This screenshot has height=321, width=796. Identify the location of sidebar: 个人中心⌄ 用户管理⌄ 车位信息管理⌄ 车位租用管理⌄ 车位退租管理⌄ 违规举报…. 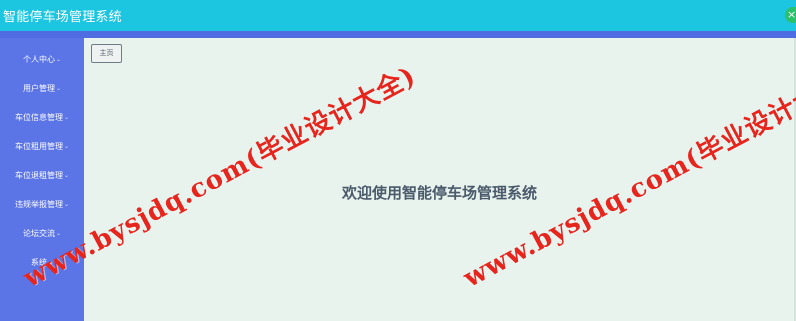
(42, 179).